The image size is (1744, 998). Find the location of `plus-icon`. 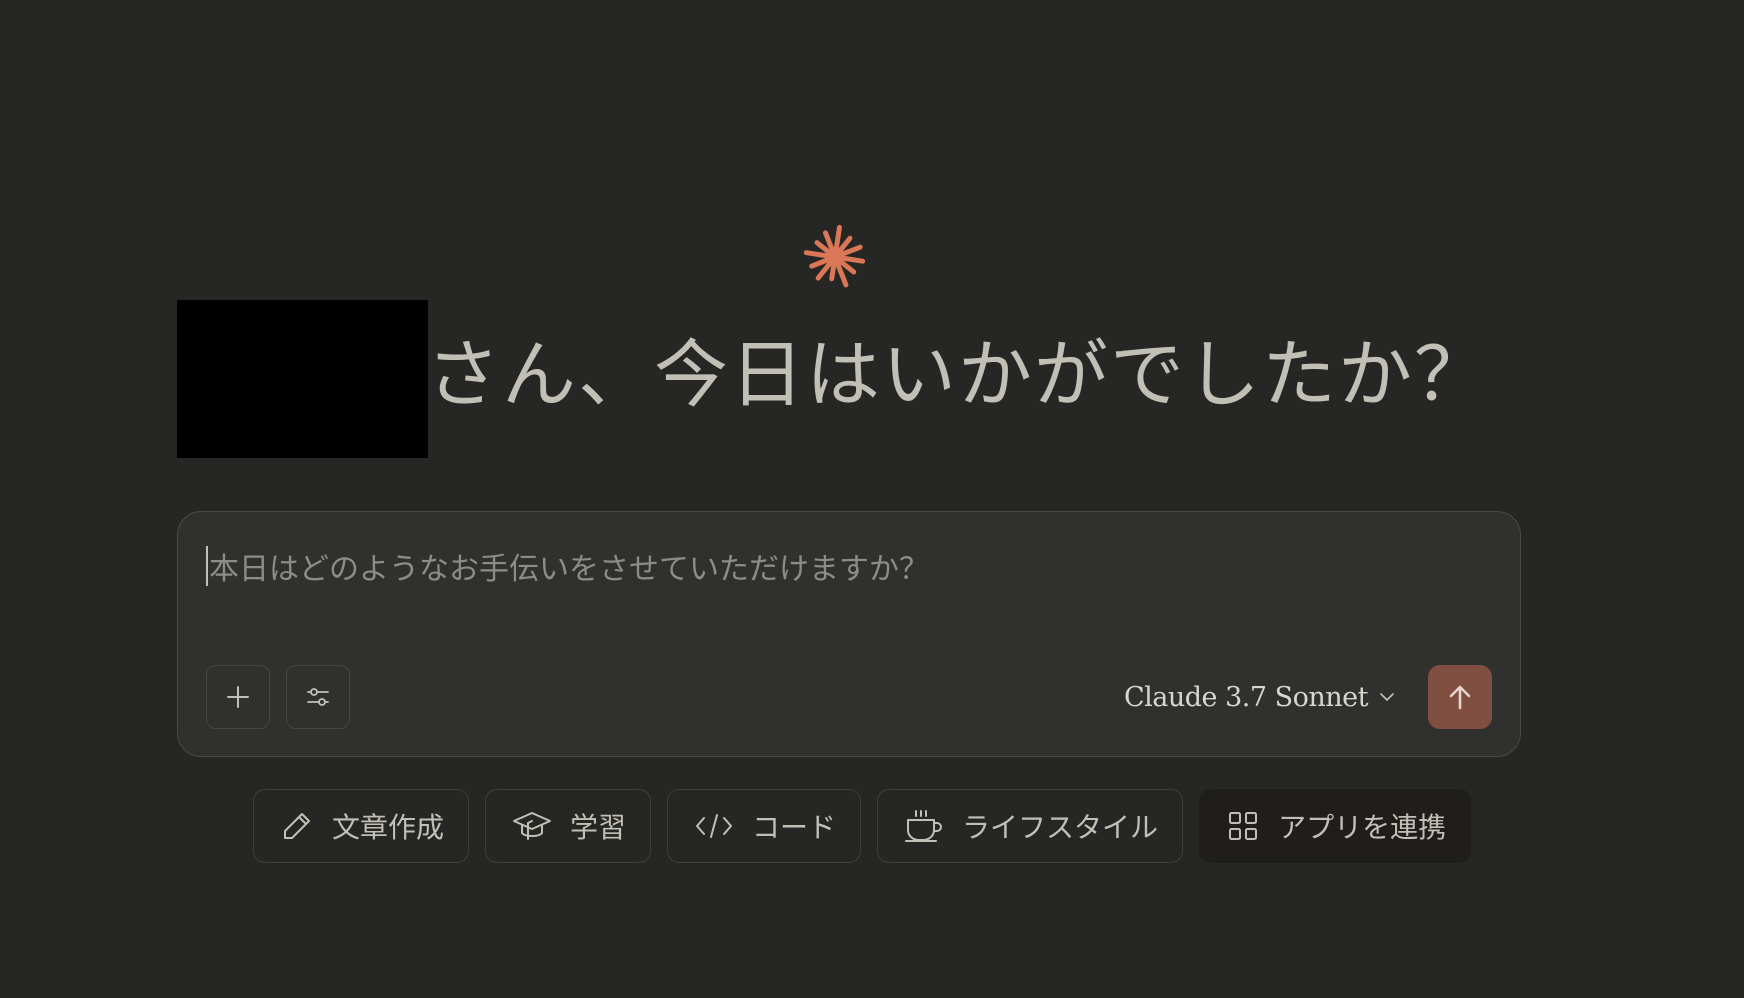

plus-icon is located at coordinates (238, 697).